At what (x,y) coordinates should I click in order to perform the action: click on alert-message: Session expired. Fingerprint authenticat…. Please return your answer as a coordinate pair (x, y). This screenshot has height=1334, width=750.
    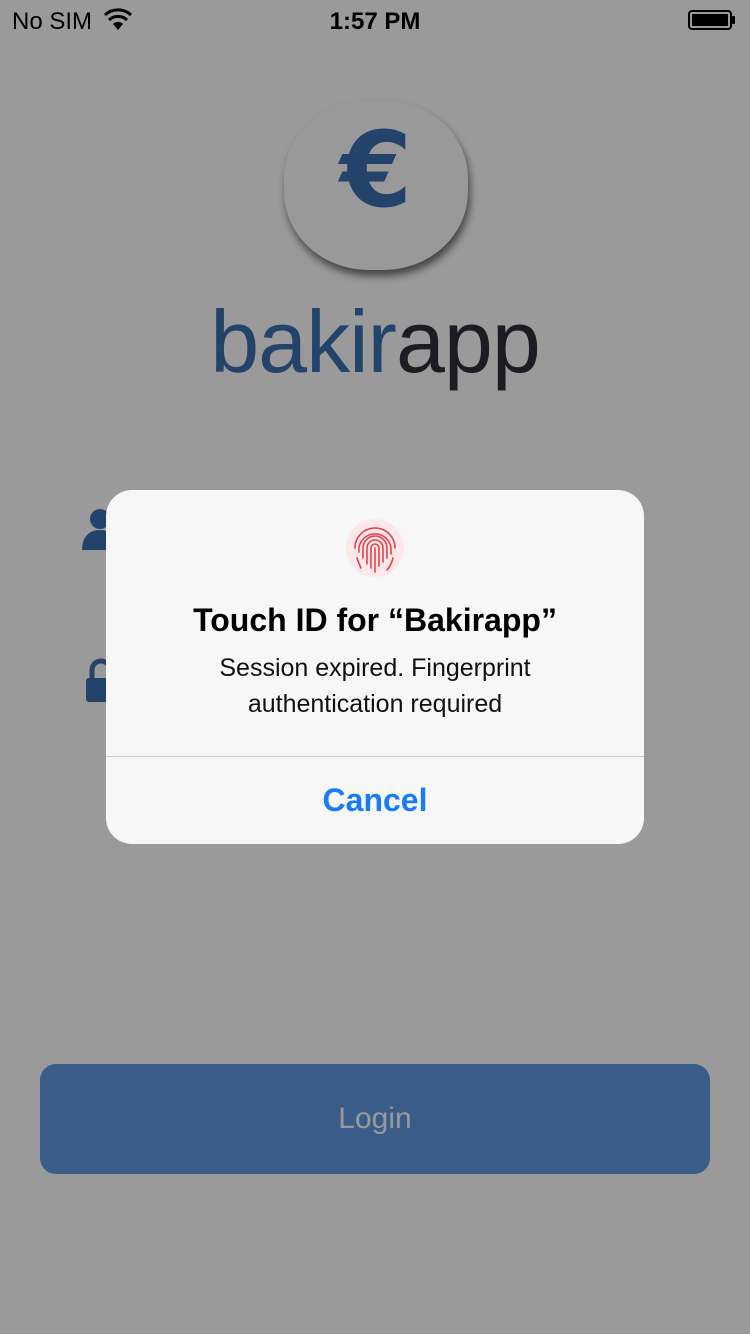
    Looking at the image, I should click on (375, 686).